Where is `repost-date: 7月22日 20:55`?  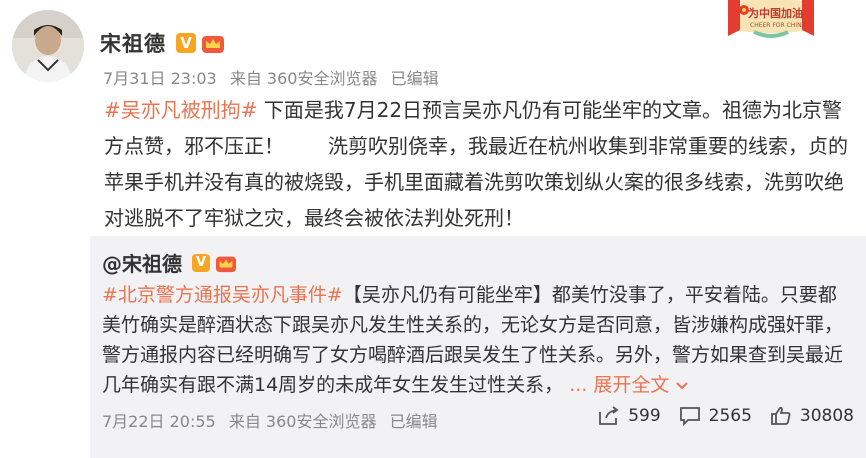 repost-date: 7月22日 20:55 is located at coordinates (159, 421).